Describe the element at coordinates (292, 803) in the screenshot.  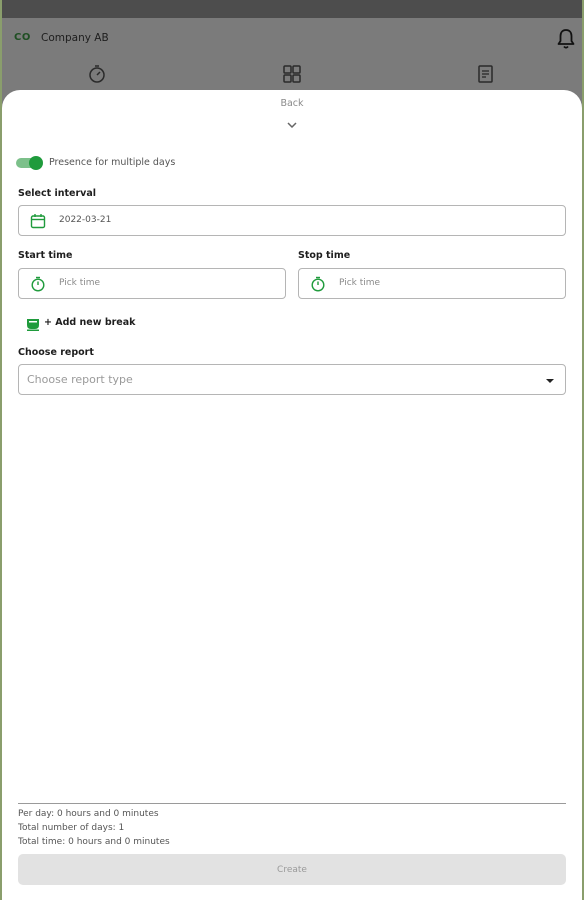
I see `summary-divider` at that location.